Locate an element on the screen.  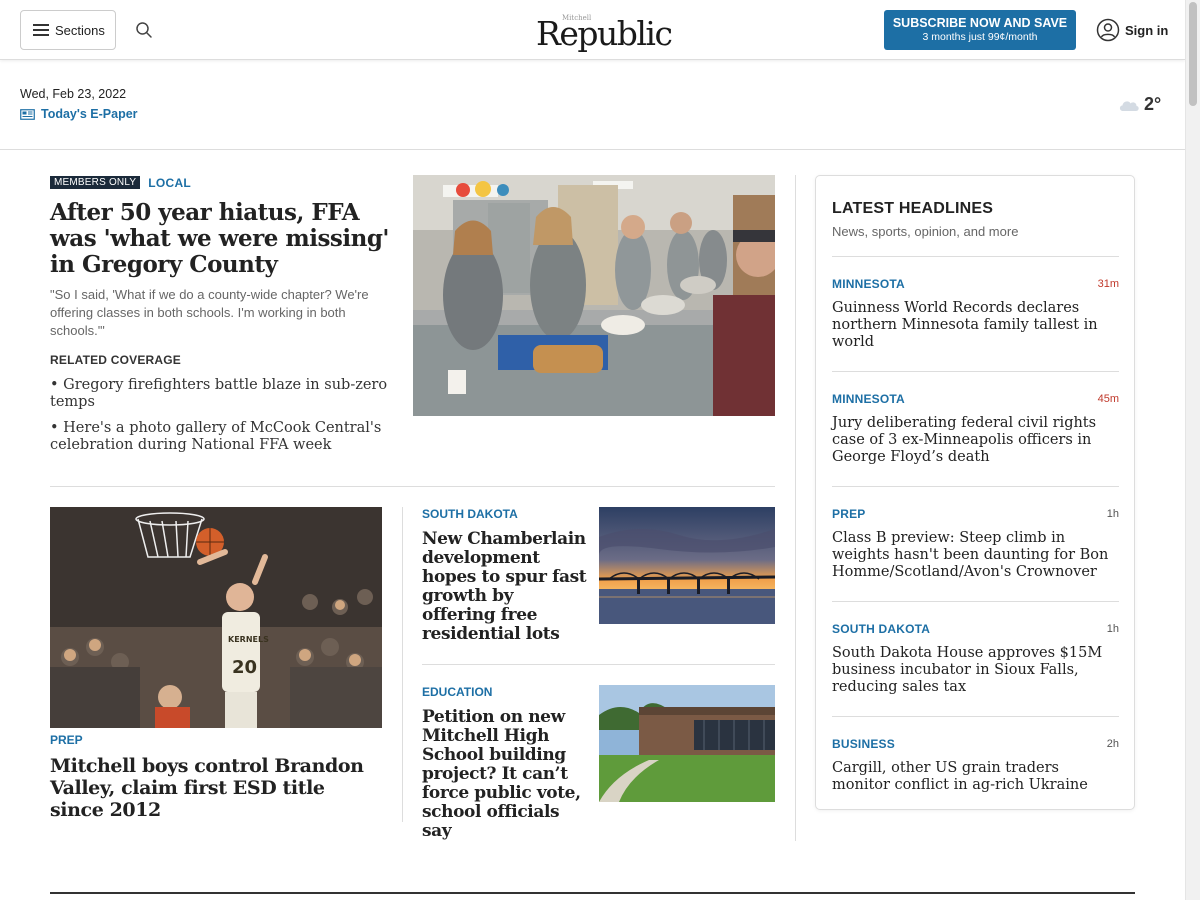
search-icon is located at coordinates (144, 30).